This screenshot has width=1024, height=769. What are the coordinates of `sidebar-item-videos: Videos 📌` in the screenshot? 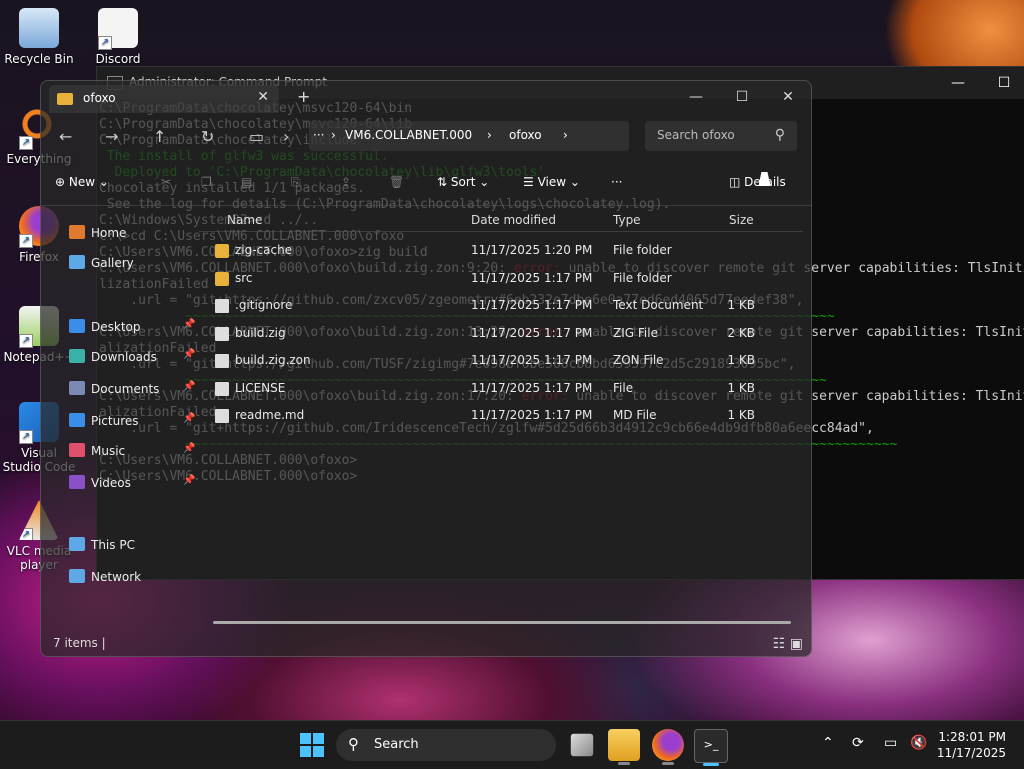 It's located at (132, 486).